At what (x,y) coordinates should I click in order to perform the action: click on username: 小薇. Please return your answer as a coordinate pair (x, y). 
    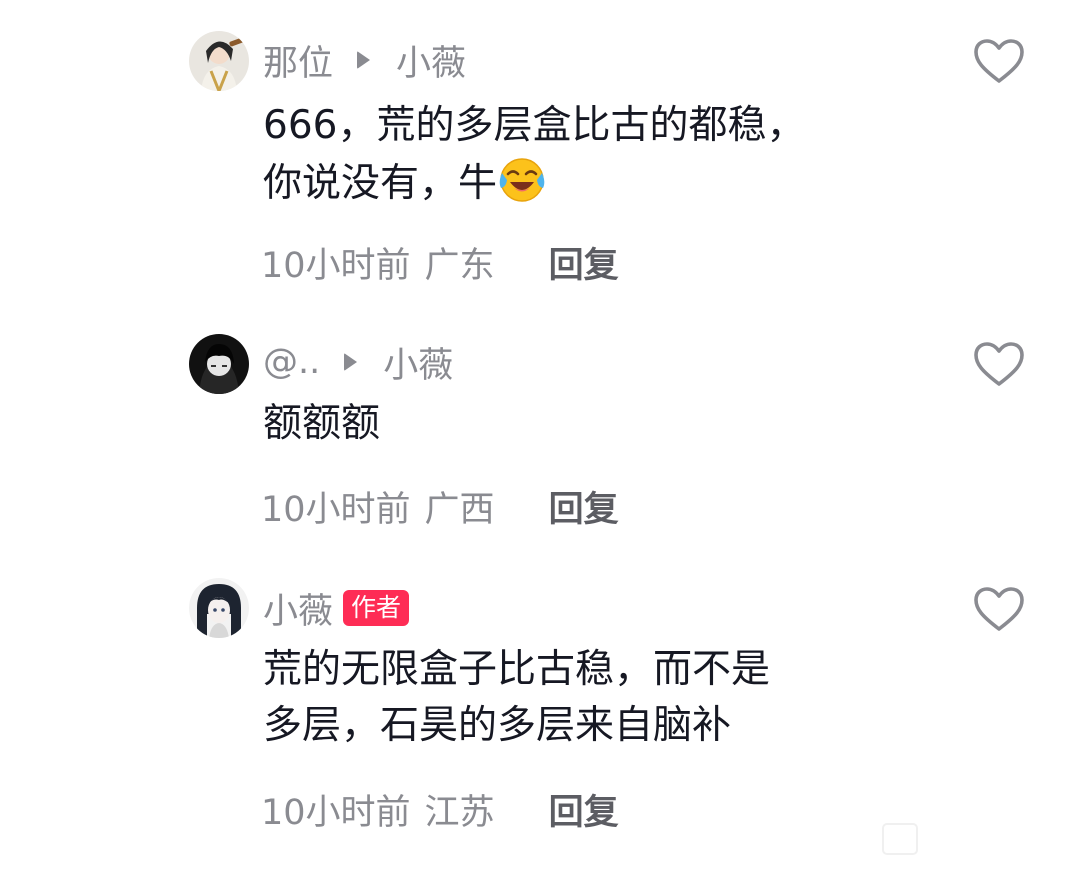
    Looking at the image, I should click on (298, 608).